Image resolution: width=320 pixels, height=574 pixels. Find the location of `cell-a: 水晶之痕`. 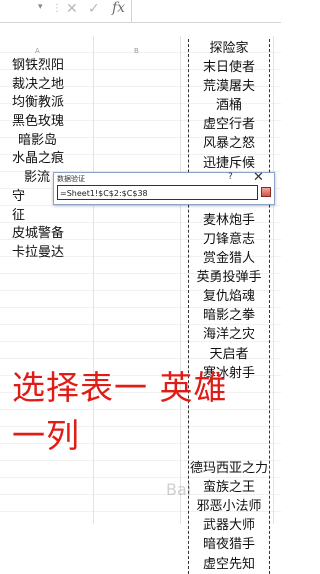

cell-a: 水晶之痕 is located at coordinates (38, 159).